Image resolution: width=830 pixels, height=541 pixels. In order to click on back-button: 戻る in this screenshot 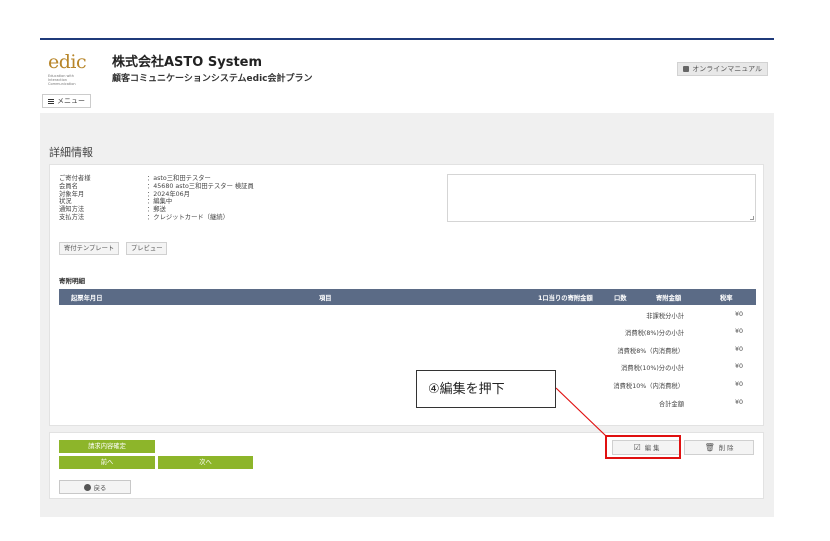, I will do `click(95, 487)`.